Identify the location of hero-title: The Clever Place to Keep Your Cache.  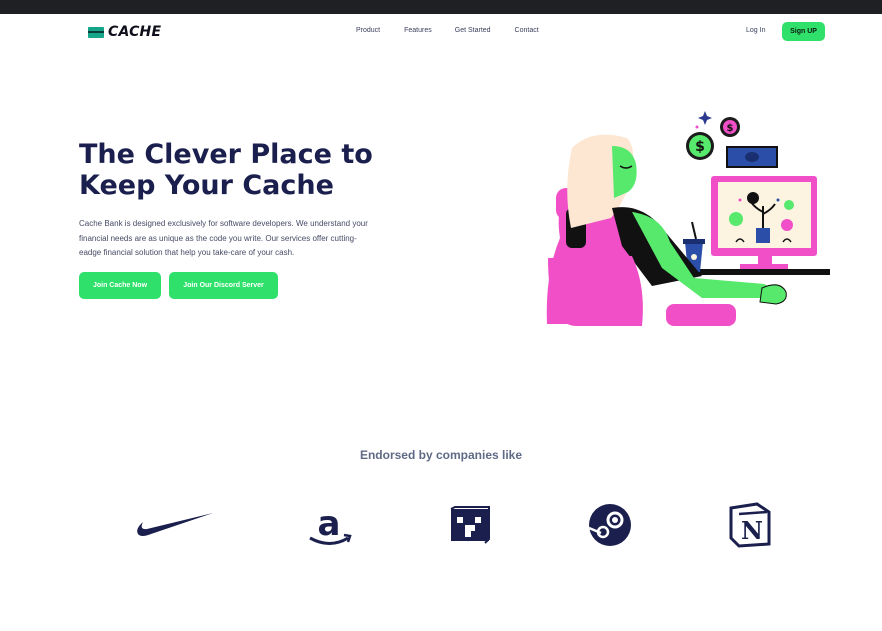
(226, 170).